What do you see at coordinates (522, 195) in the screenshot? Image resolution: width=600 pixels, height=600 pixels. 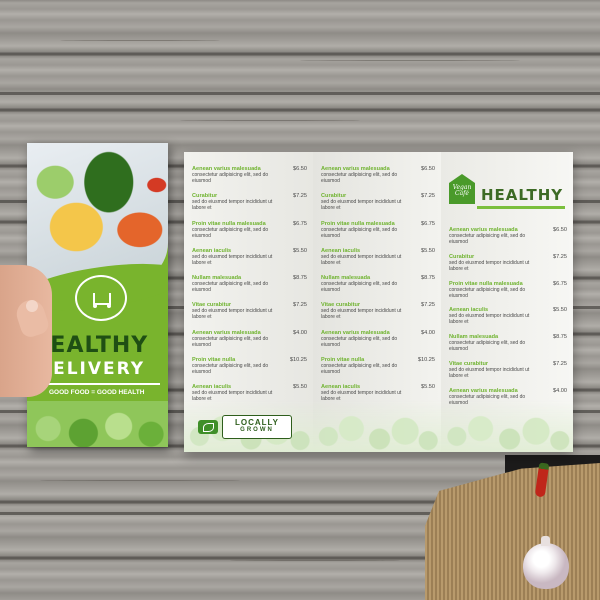 I see `brand-title: HEALTHY` at bounding box center [522, 195].